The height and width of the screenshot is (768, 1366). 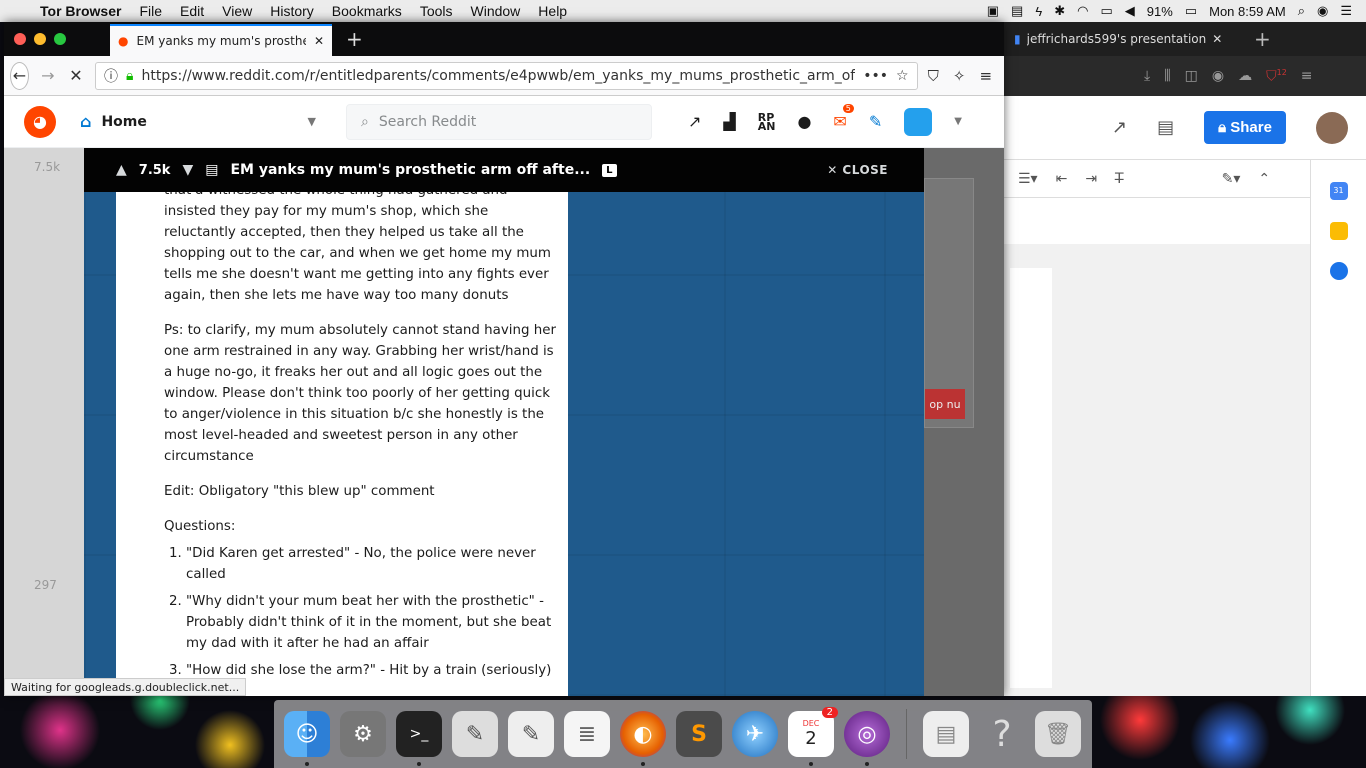 I want to click on volume-icon: ◀, so click(x=1130, y=11).